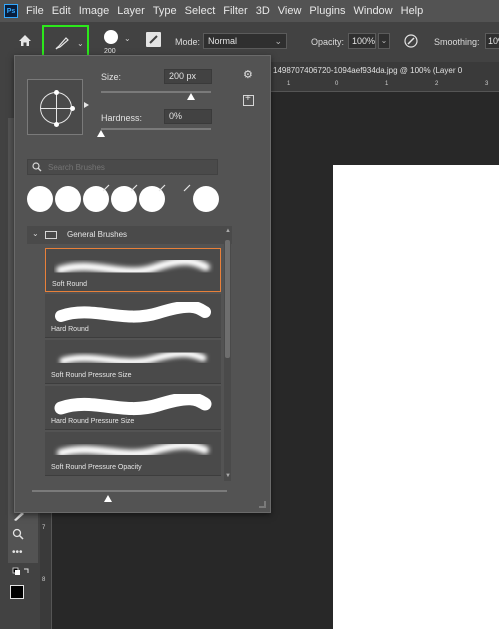 The image size is (499, 629). I want to click on search-icon, so click(37, 167).